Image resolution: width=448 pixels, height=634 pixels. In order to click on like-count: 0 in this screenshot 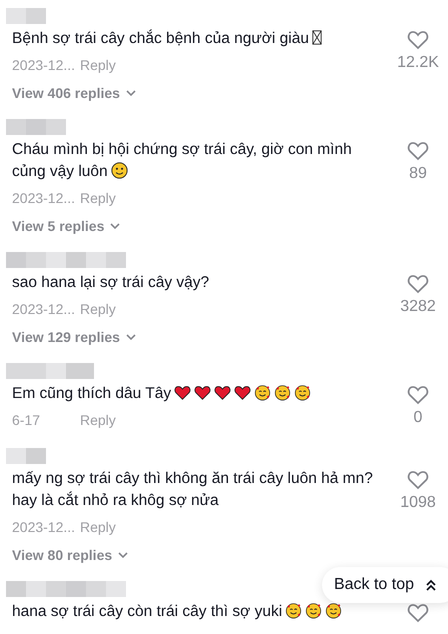, I will do `click(418, 418)`.